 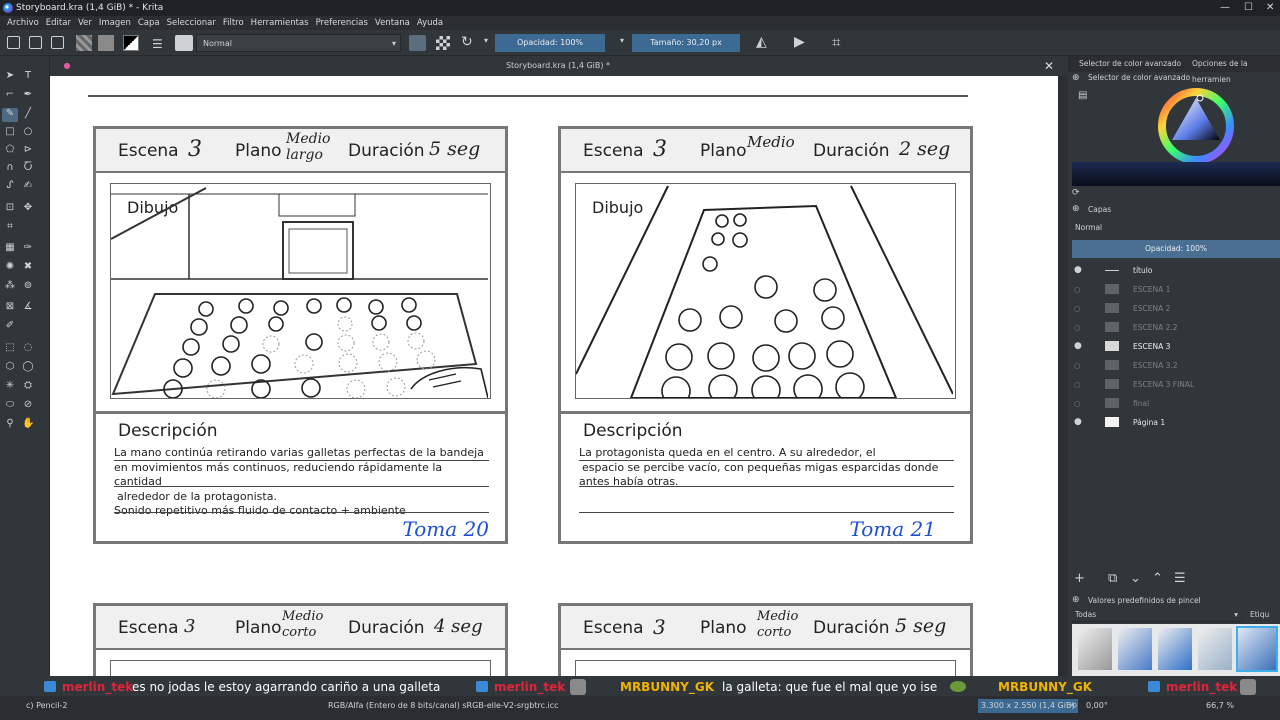 What do you see at coordinates (28, 386) in the screenshot?
I see `similar-select-icon: ⛭` at bounding box center [28, 386].